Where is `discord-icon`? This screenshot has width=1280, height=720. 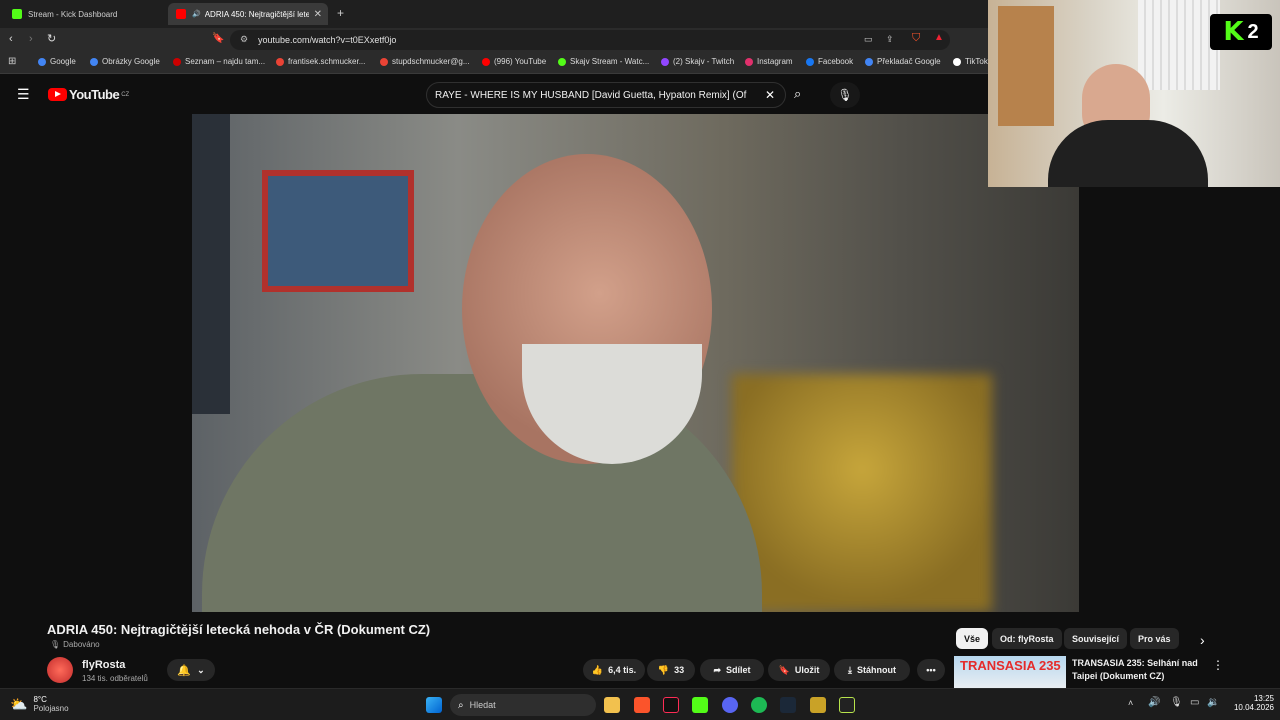 discord-icon is located at coordinates (730, 705).